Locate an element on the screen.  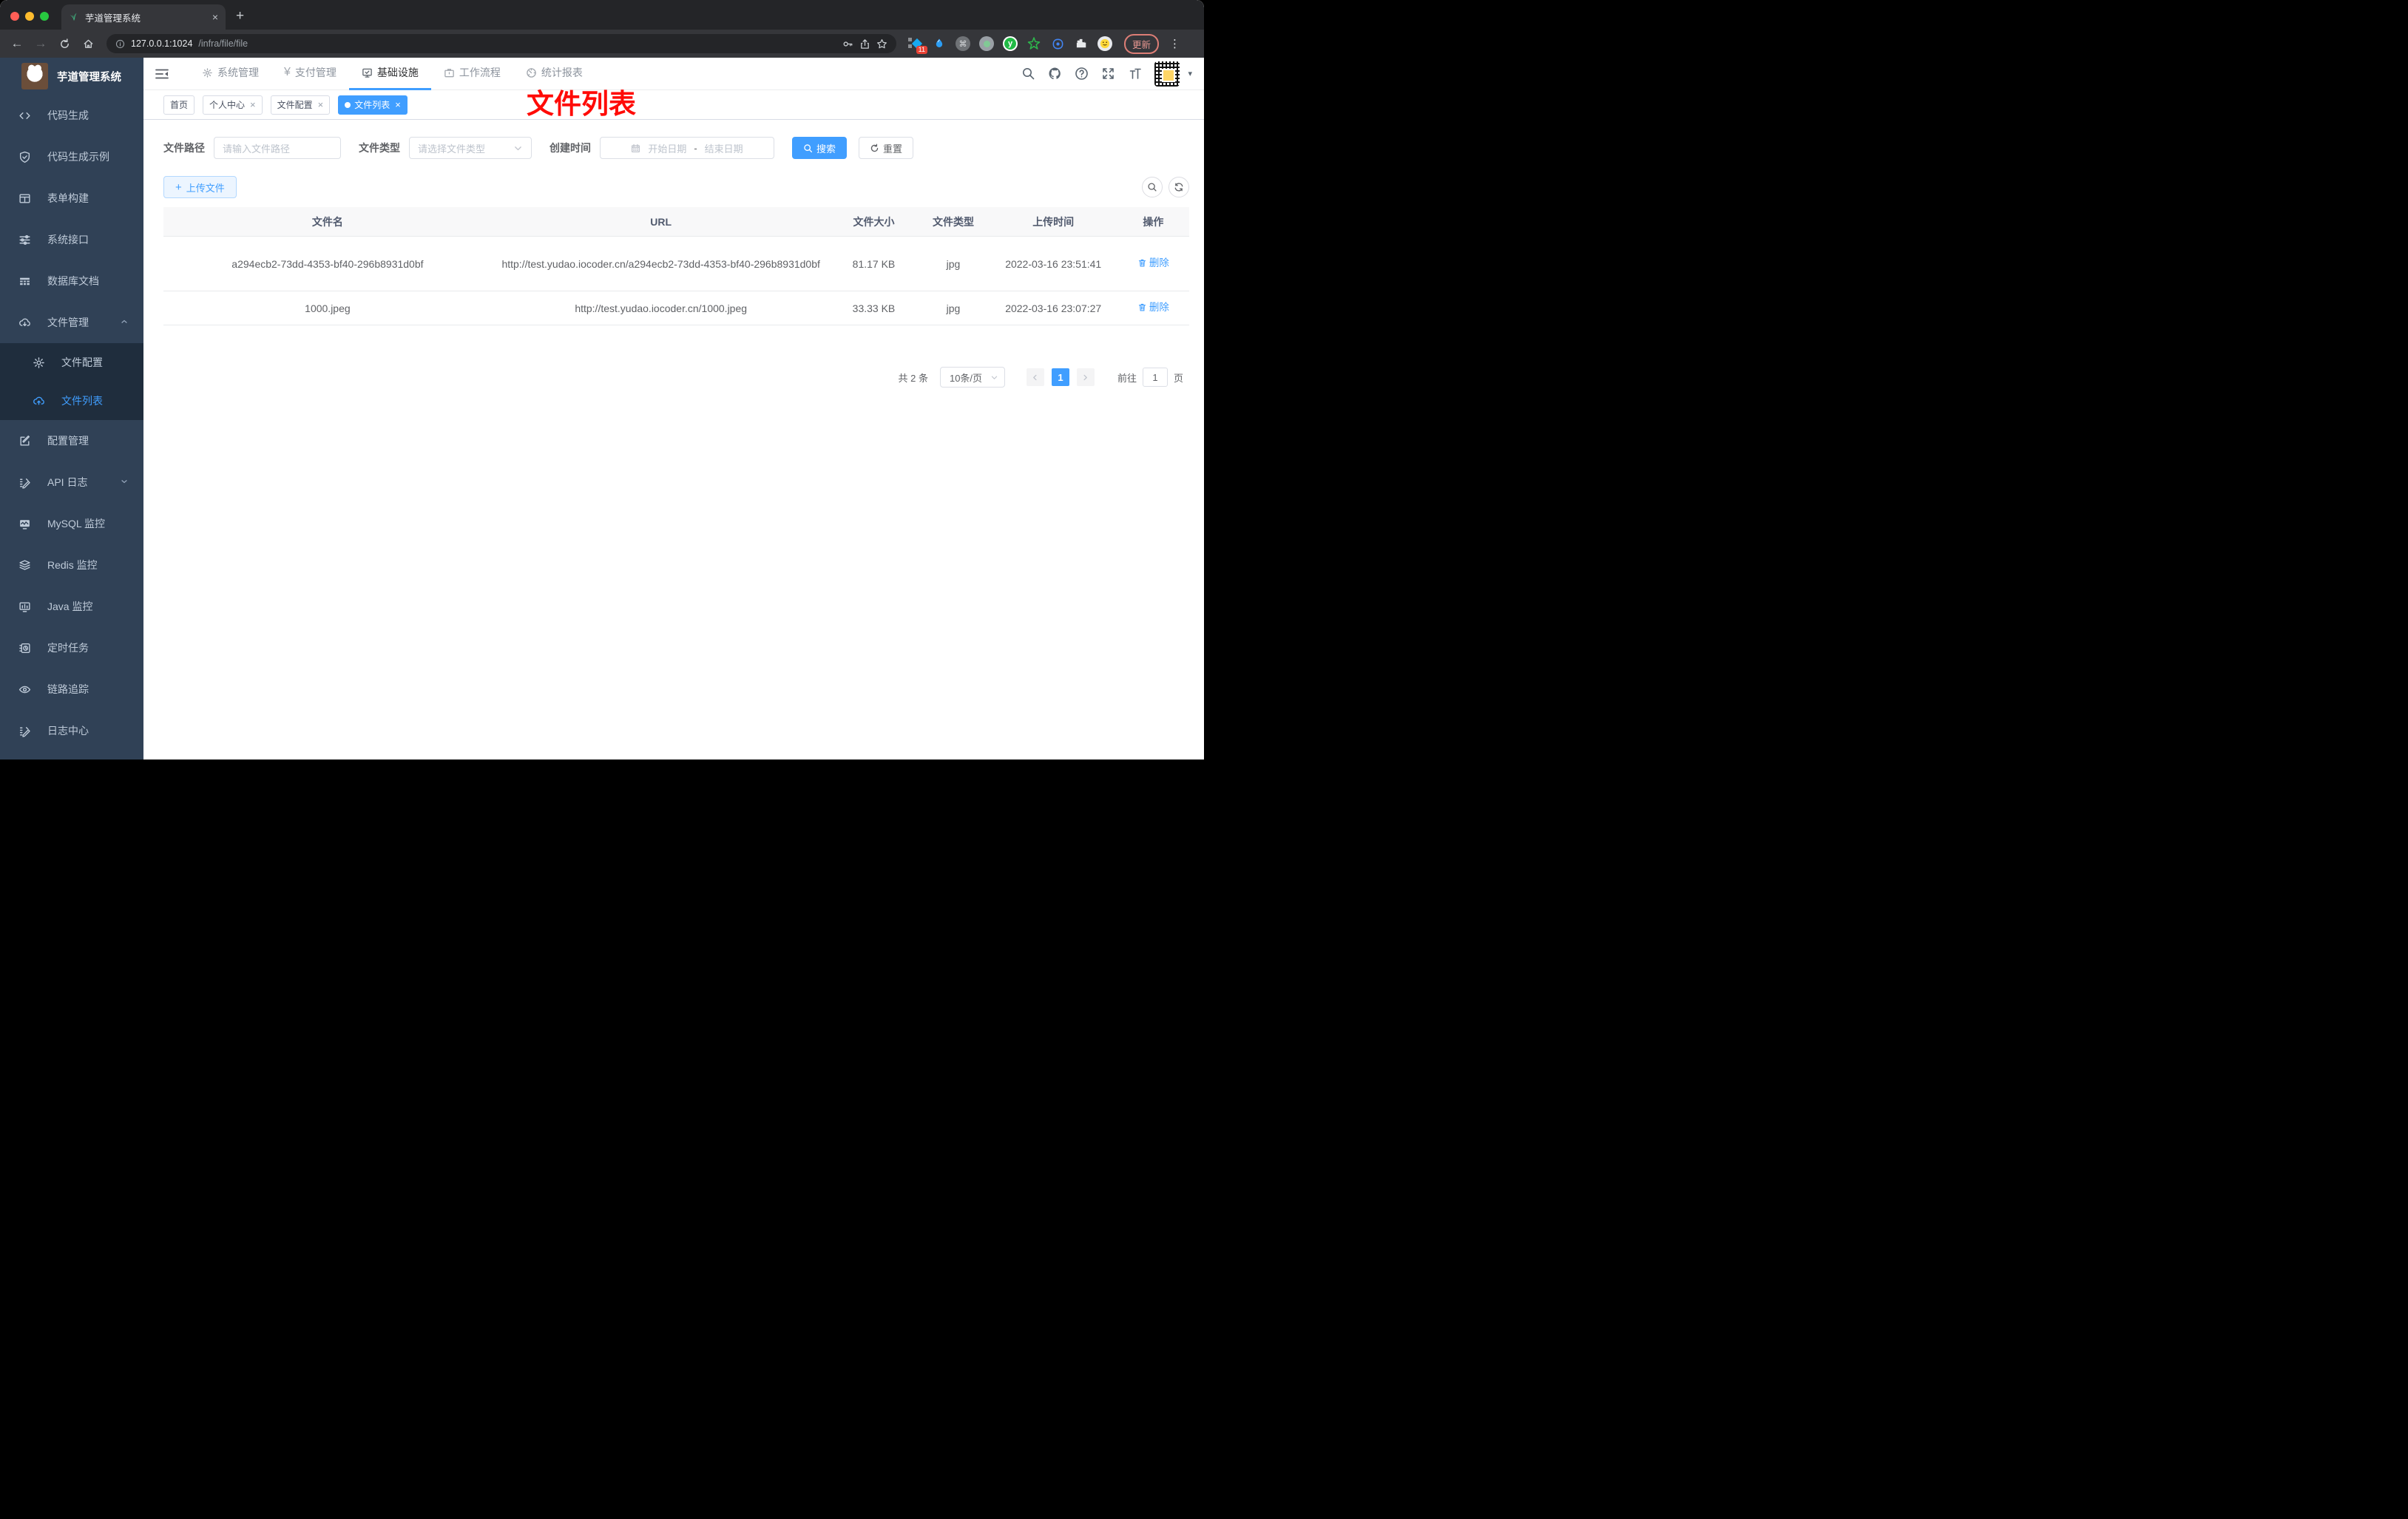
extension-yudao-icon: y is located at coordinates (1010, 43).